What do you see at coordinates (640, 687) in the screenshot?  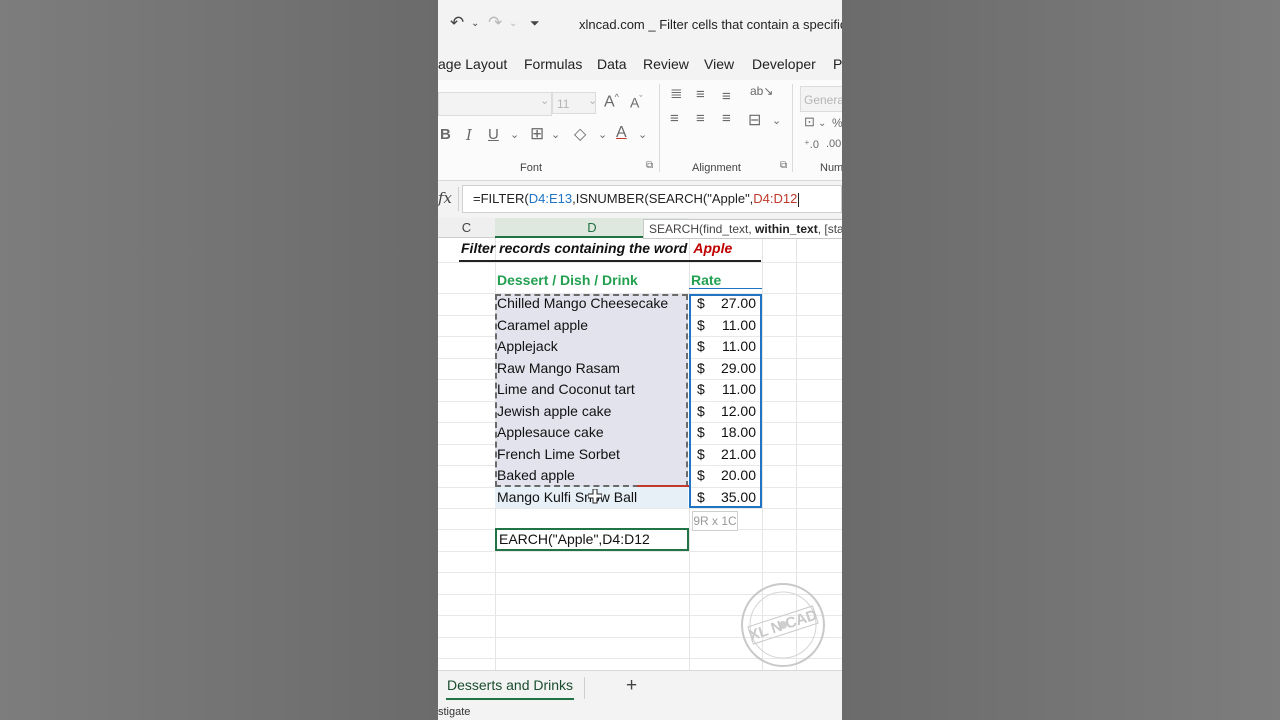 I see `sheet-tab-bar: Desserts and Drinks +` at bounding box center [640, 687].